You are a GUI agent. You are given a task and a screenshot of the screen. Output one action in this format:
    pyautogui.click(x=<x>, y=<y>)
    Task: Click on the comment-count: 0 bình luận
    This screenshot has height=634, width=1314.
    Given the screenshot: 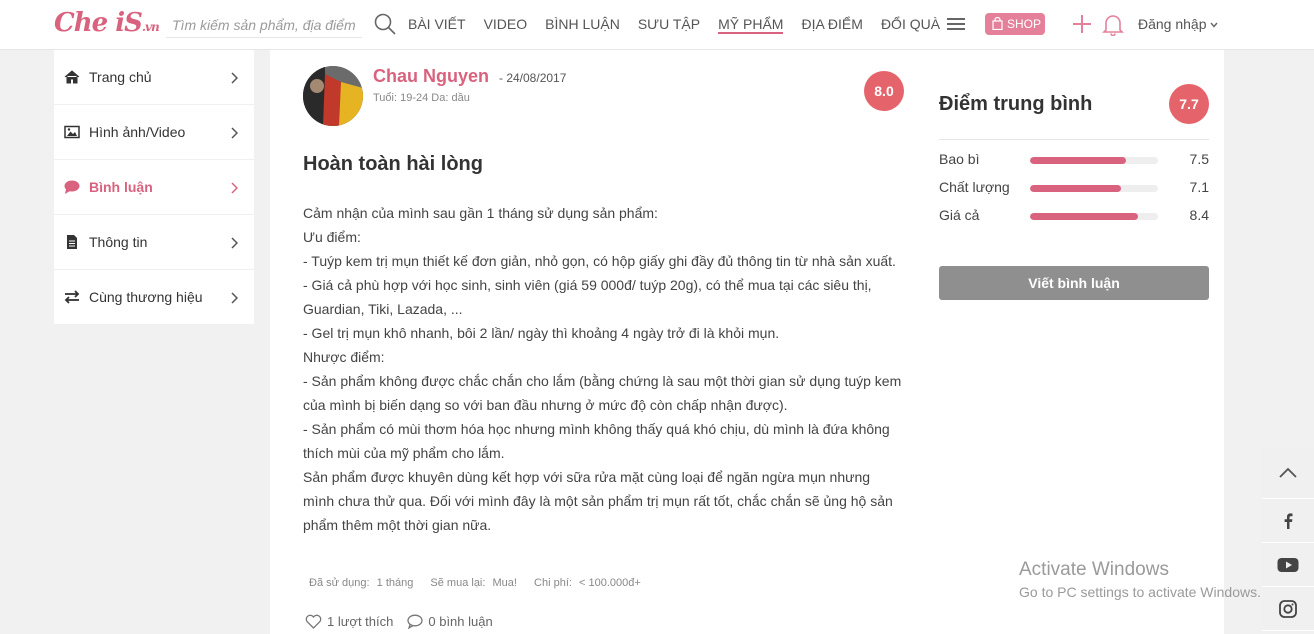 What is the action you would take?
    pyautogui.click(x=460, y=621)
    